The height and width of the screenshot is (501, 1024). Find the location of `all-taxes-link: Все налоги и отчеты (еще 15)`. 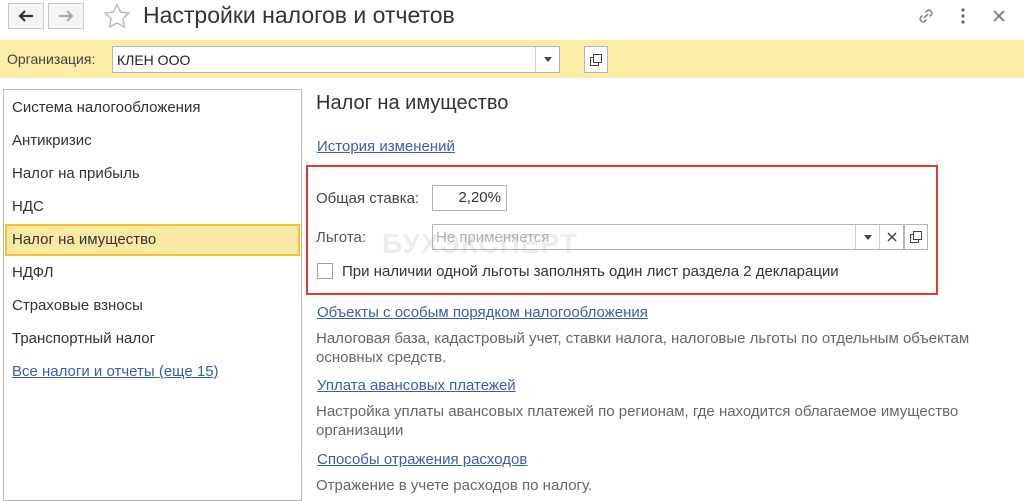

all-taxes-link: Все налоги и отчеты (еще 15) is located at coordinates (152, 372).